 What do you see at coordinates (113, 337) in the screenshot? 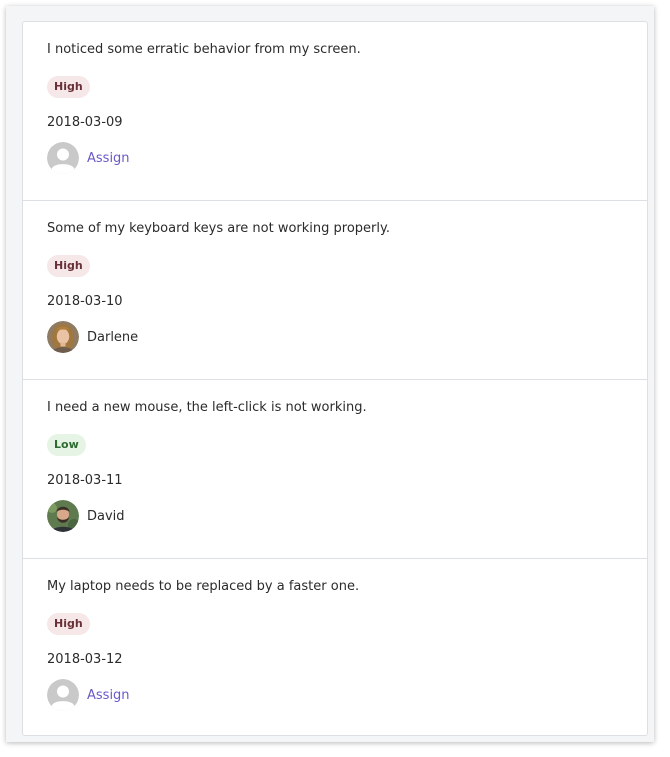
I see `assignee-name: Darlene` at bounding box center [113, 337].